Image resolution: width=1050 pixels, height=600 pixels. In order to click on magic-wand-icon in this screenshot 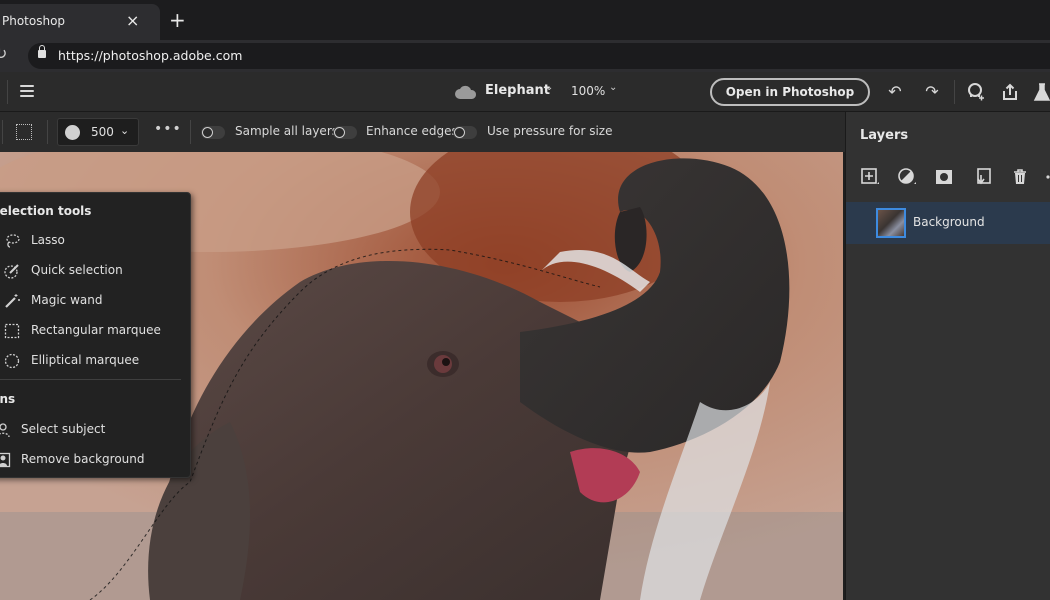, I will do `click(12, 301)`.